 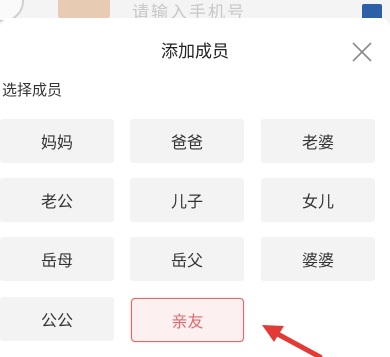 What do you see at coordinates (318, 141) in the screenshot?
I see `member-option-wife: 老婆` at bounding box center [318, 141].